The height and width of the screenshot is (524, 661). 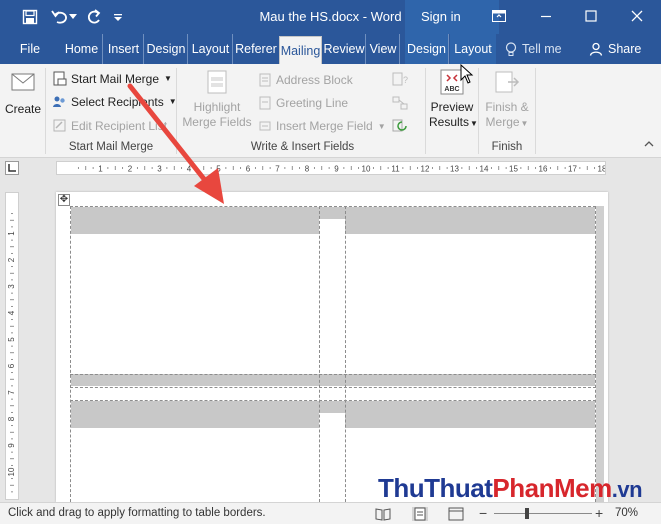 What do you see at coordinates (217, 122) in the screenshot?
I see `highlight-label-2: Merge Fields` at bounding box center [217, 122].